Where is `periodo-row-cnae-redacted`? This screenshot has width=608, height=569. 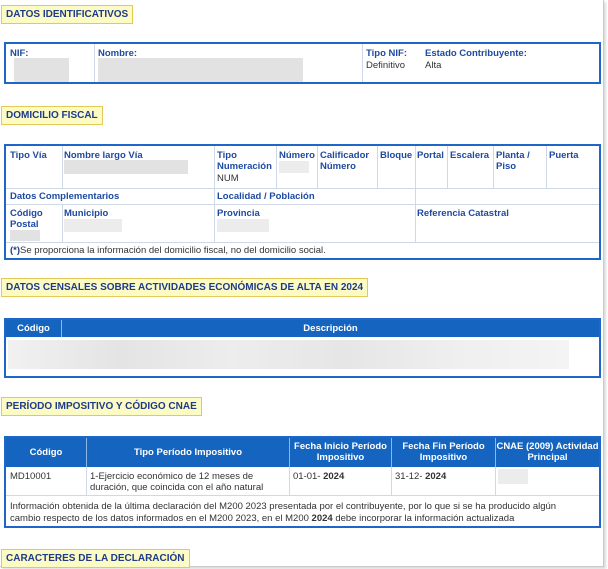
periodo-row-cnae-redacted is located at coordinates (513, 476).